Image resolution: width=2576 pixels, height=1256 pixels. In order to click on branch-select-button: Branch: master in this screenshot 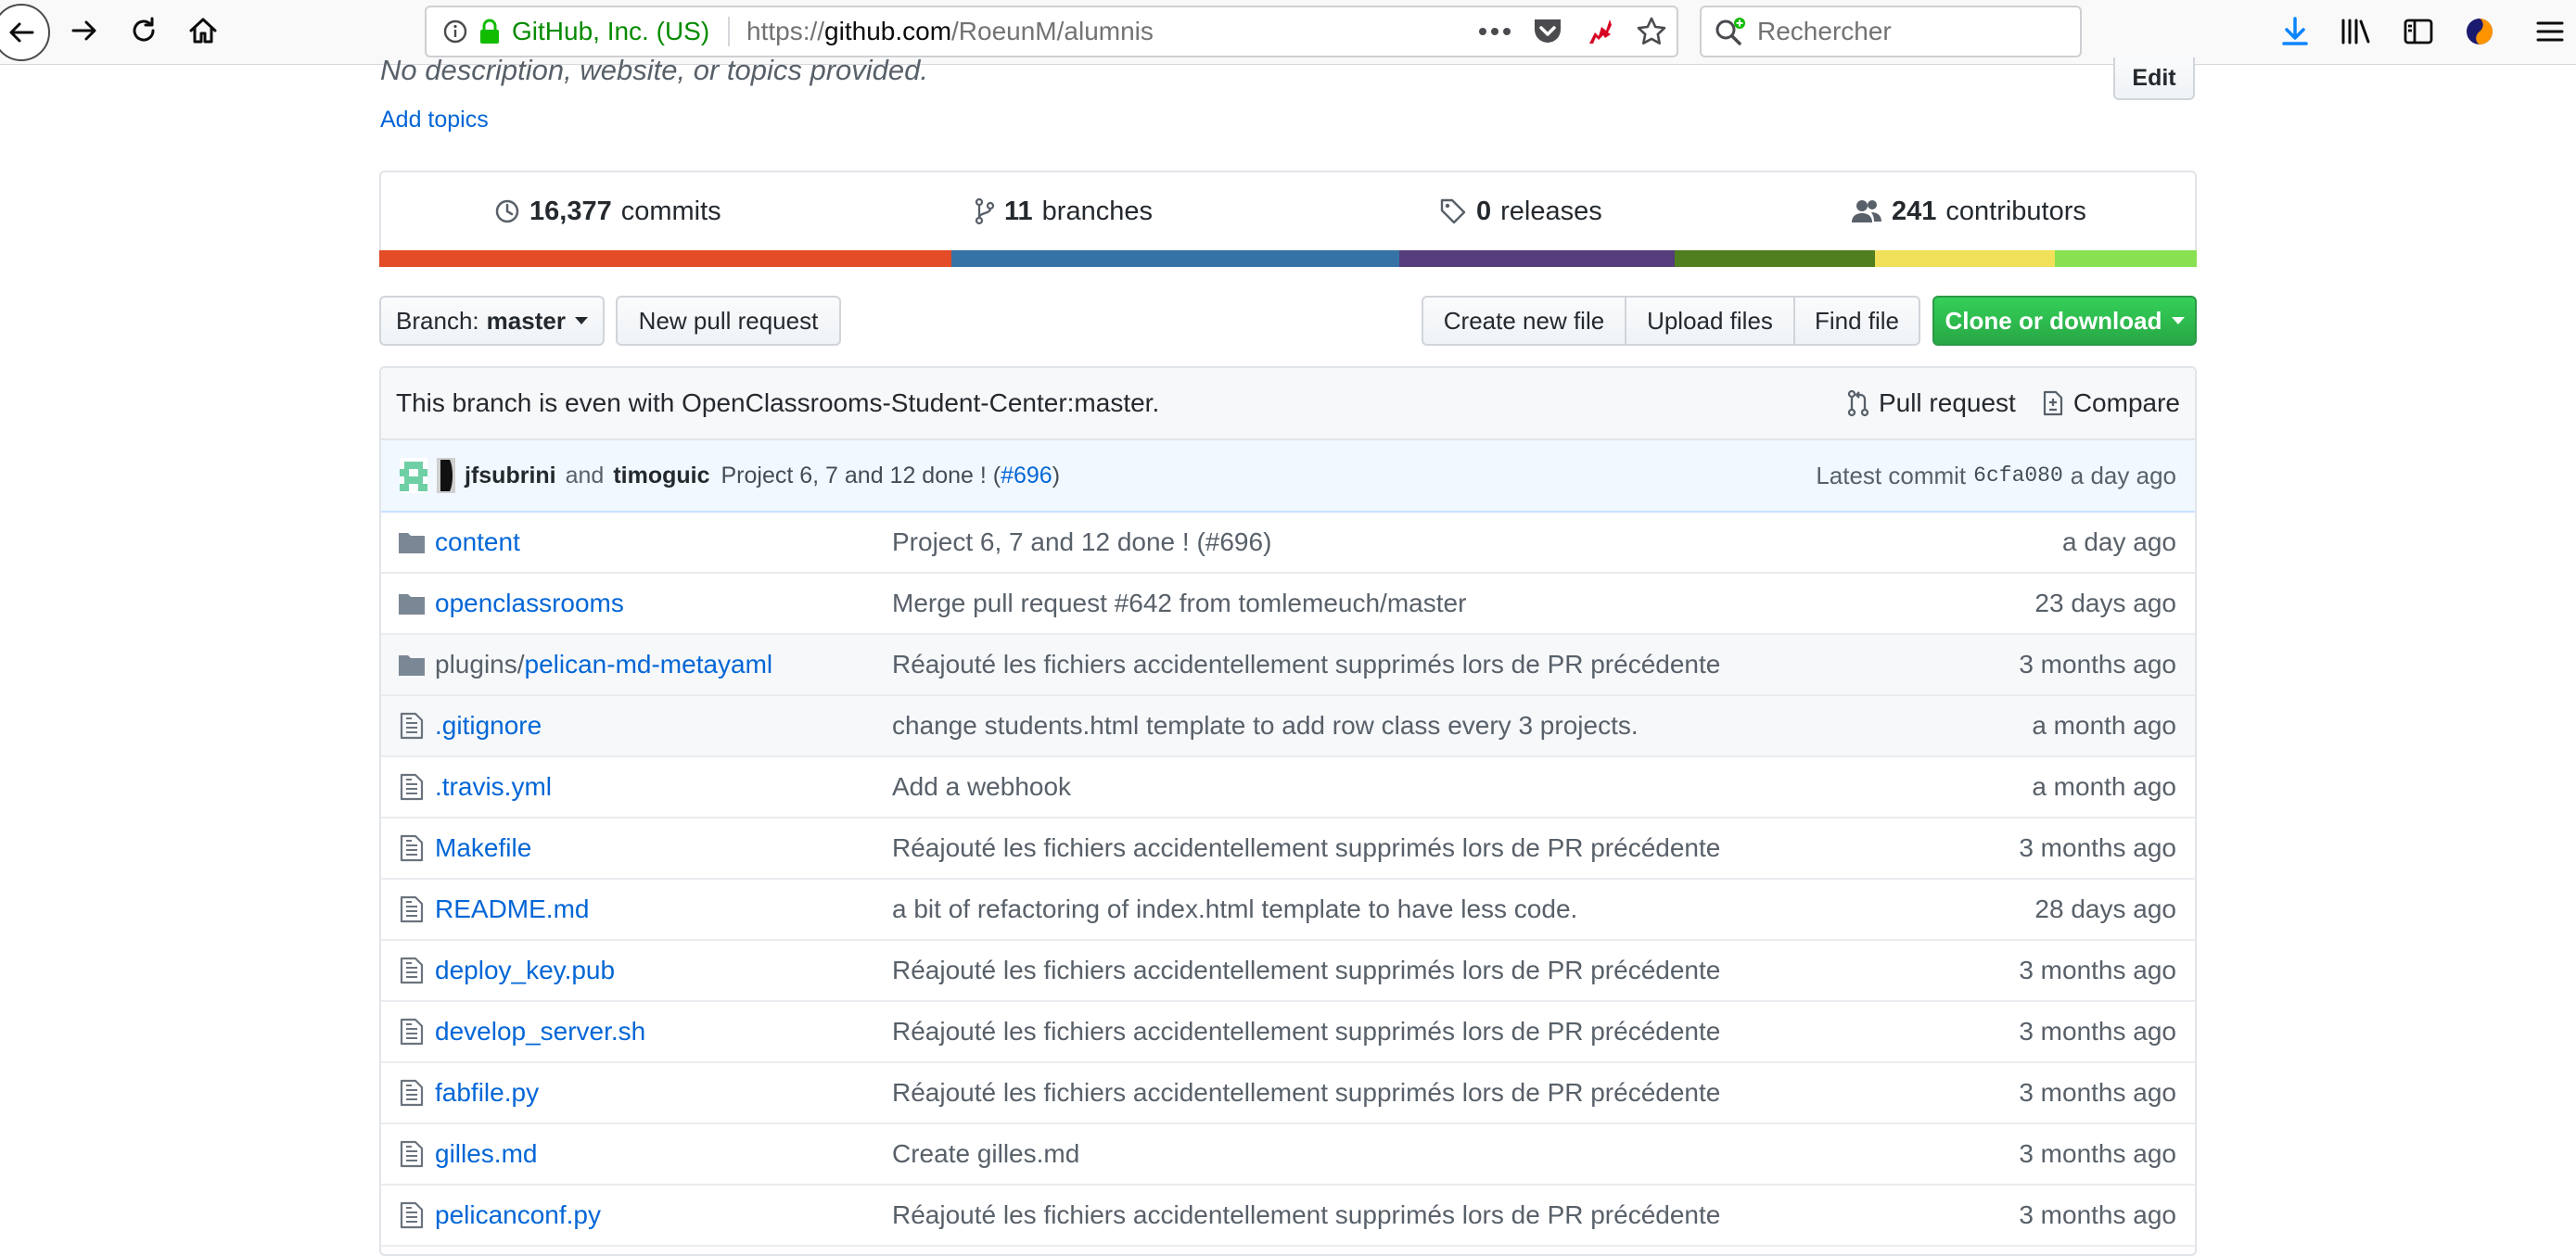, I will do `click(492, 321)`.